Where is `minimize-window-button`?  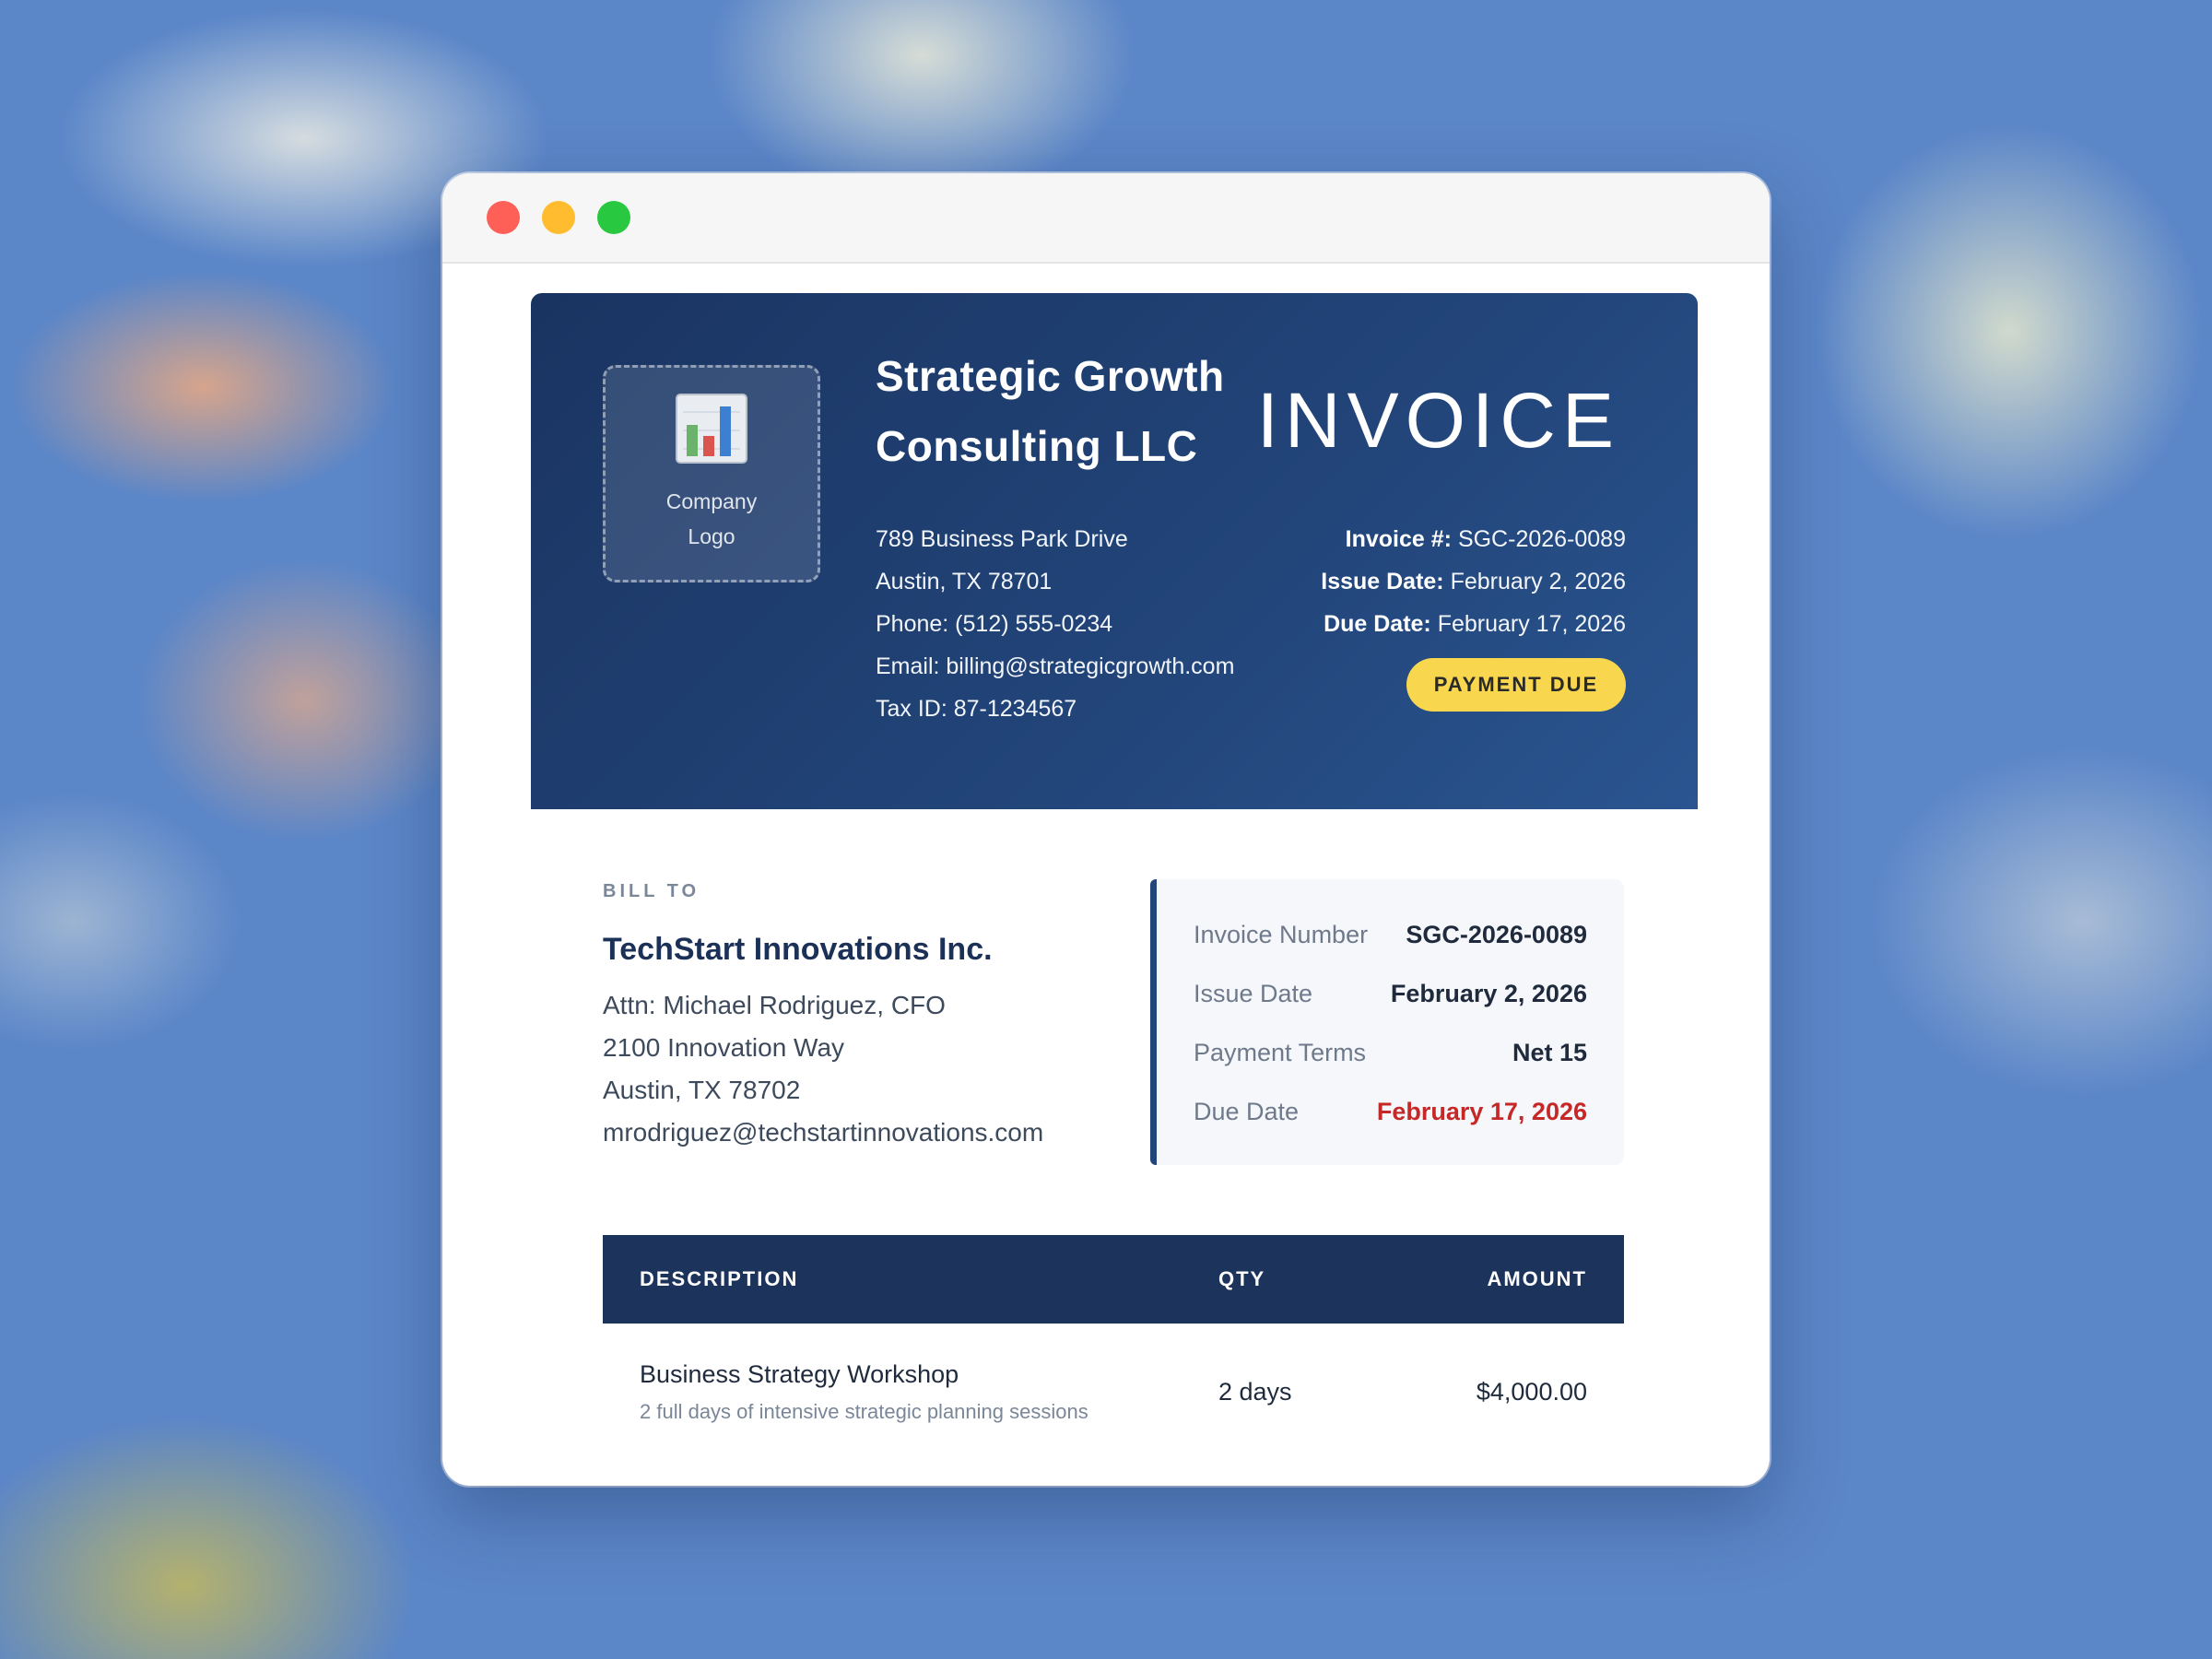 minimize-window-button is located at coordinates (558, 217).